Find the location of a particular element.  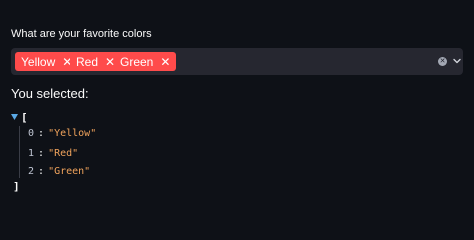

color-multiselect: Yellow ✕ Red ✕ Green ✕ ✕ is located at coordinates (237, 61).